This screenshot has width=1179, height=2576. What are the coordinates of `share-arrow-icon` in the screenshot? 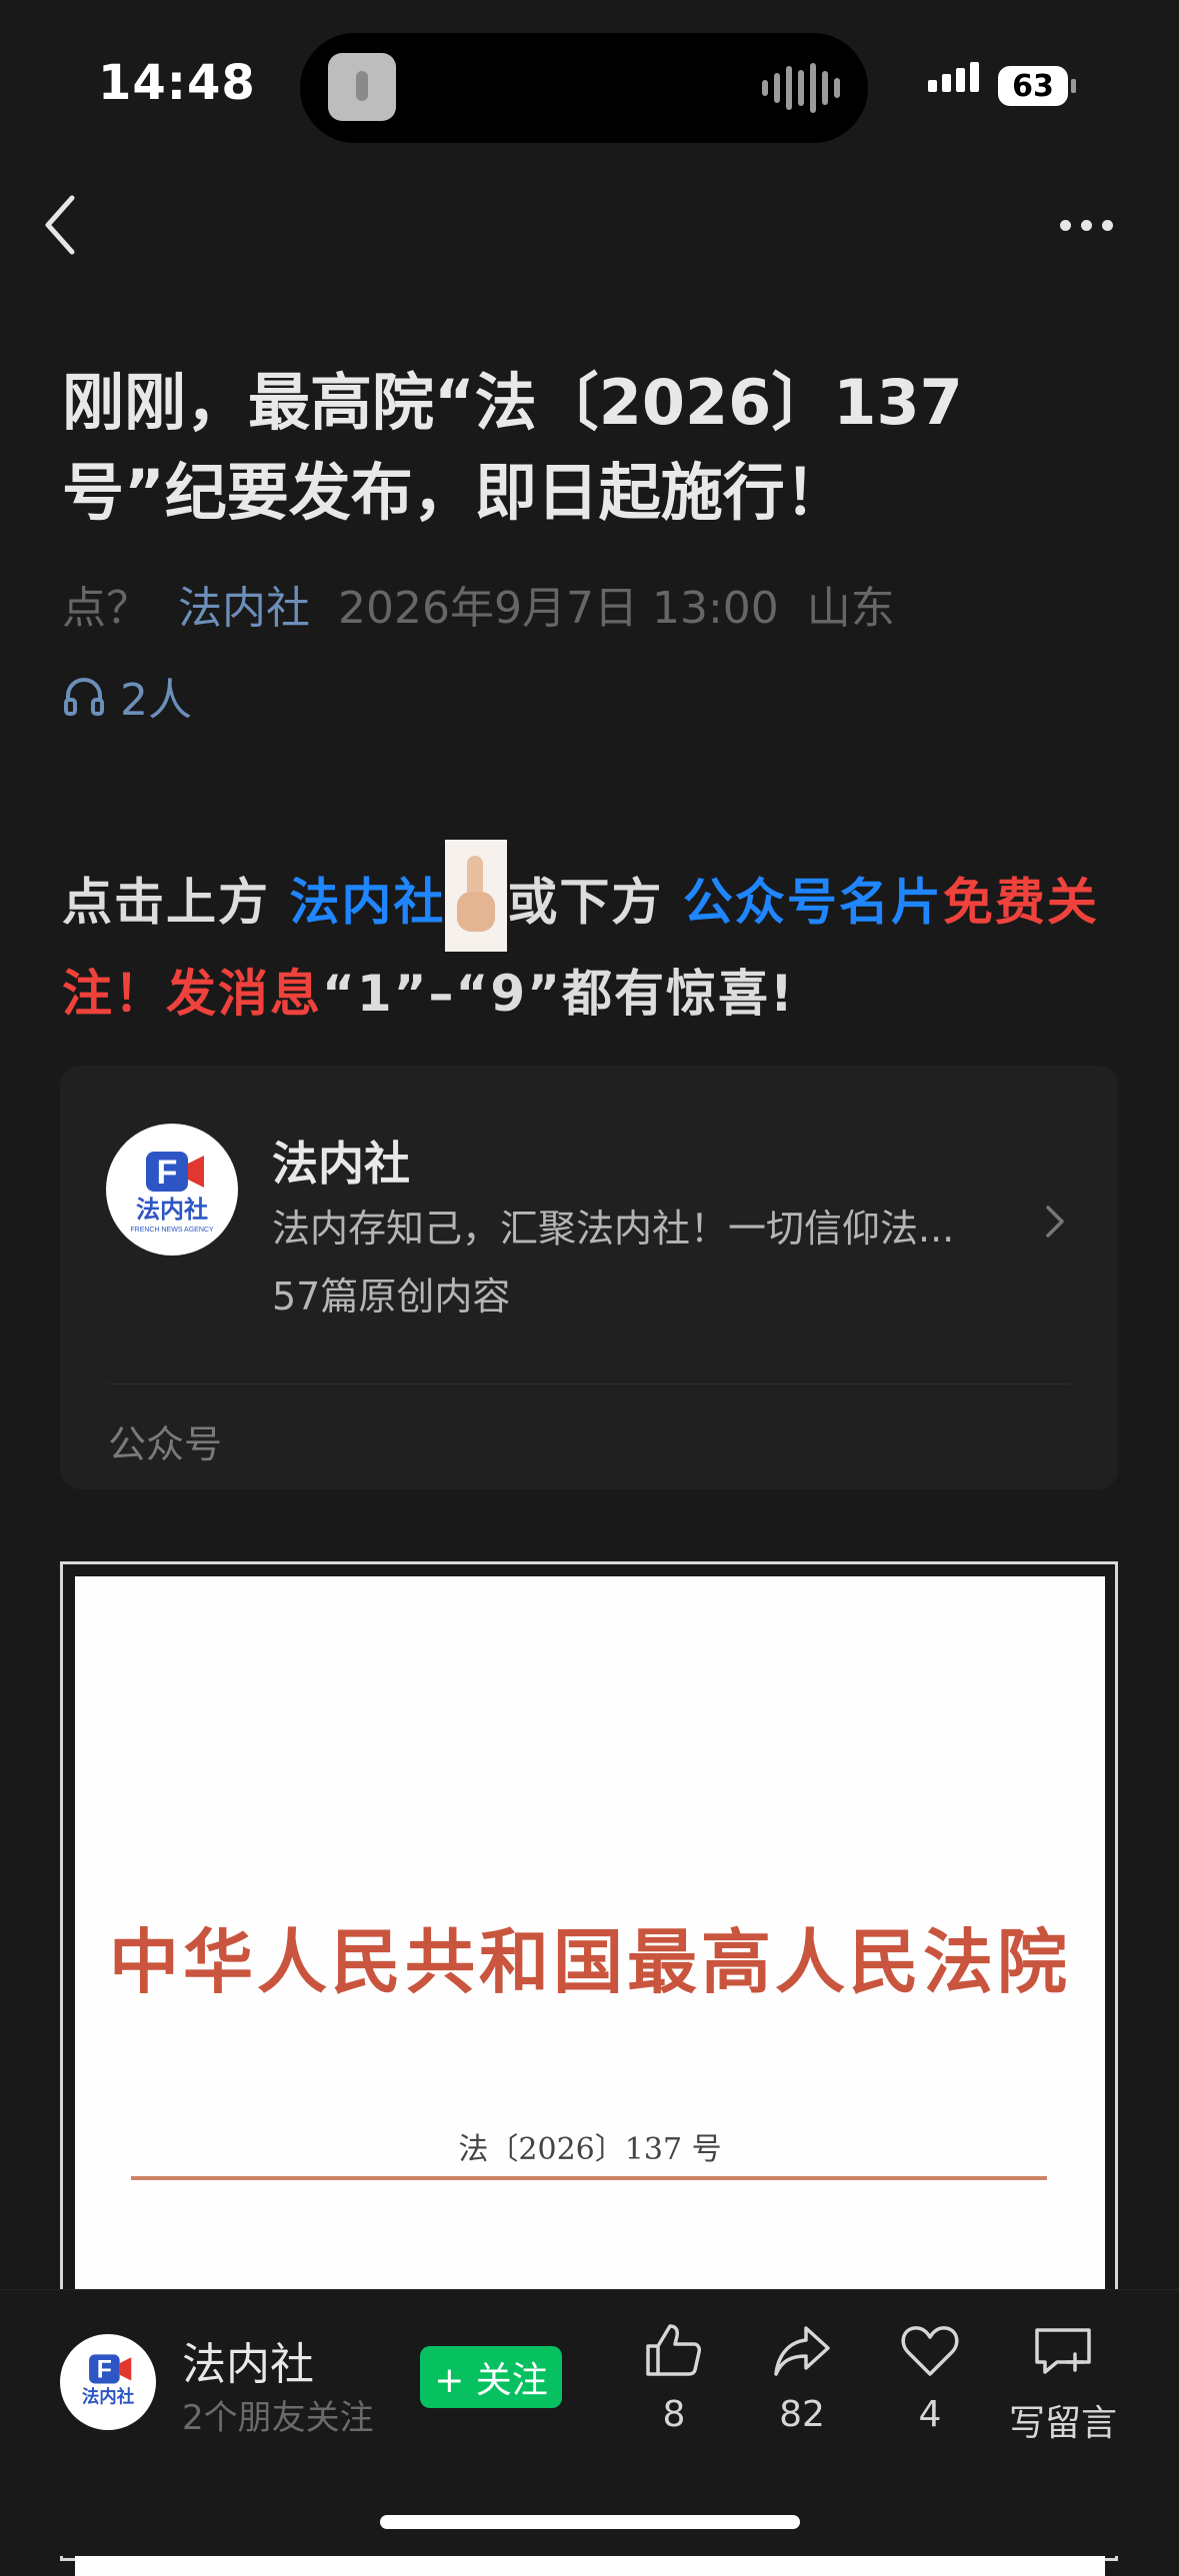 It's located at (802, 2351).